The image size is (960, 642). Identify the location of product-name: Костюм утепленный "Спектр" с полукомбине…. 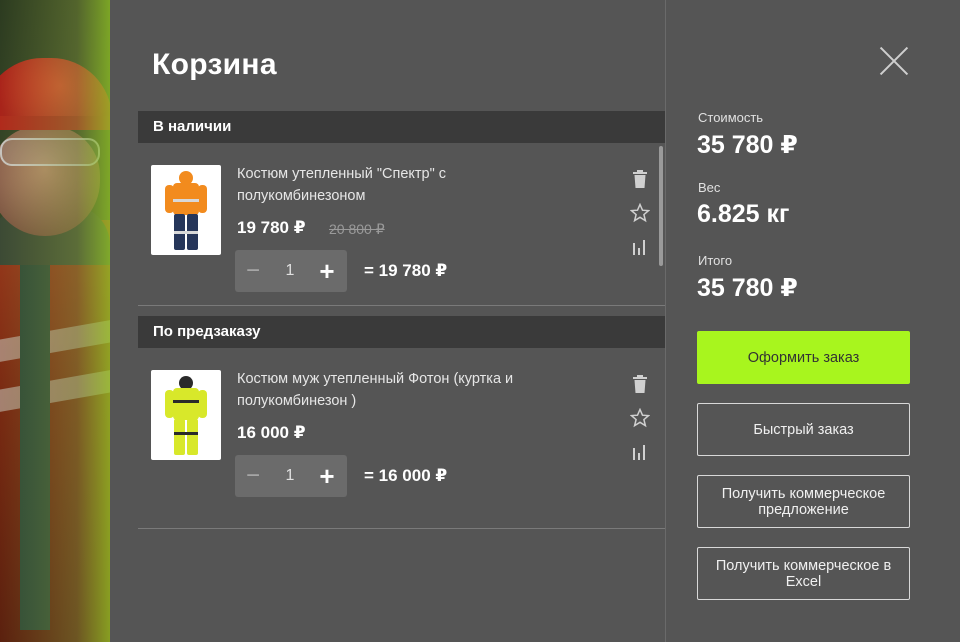
(387, 185).